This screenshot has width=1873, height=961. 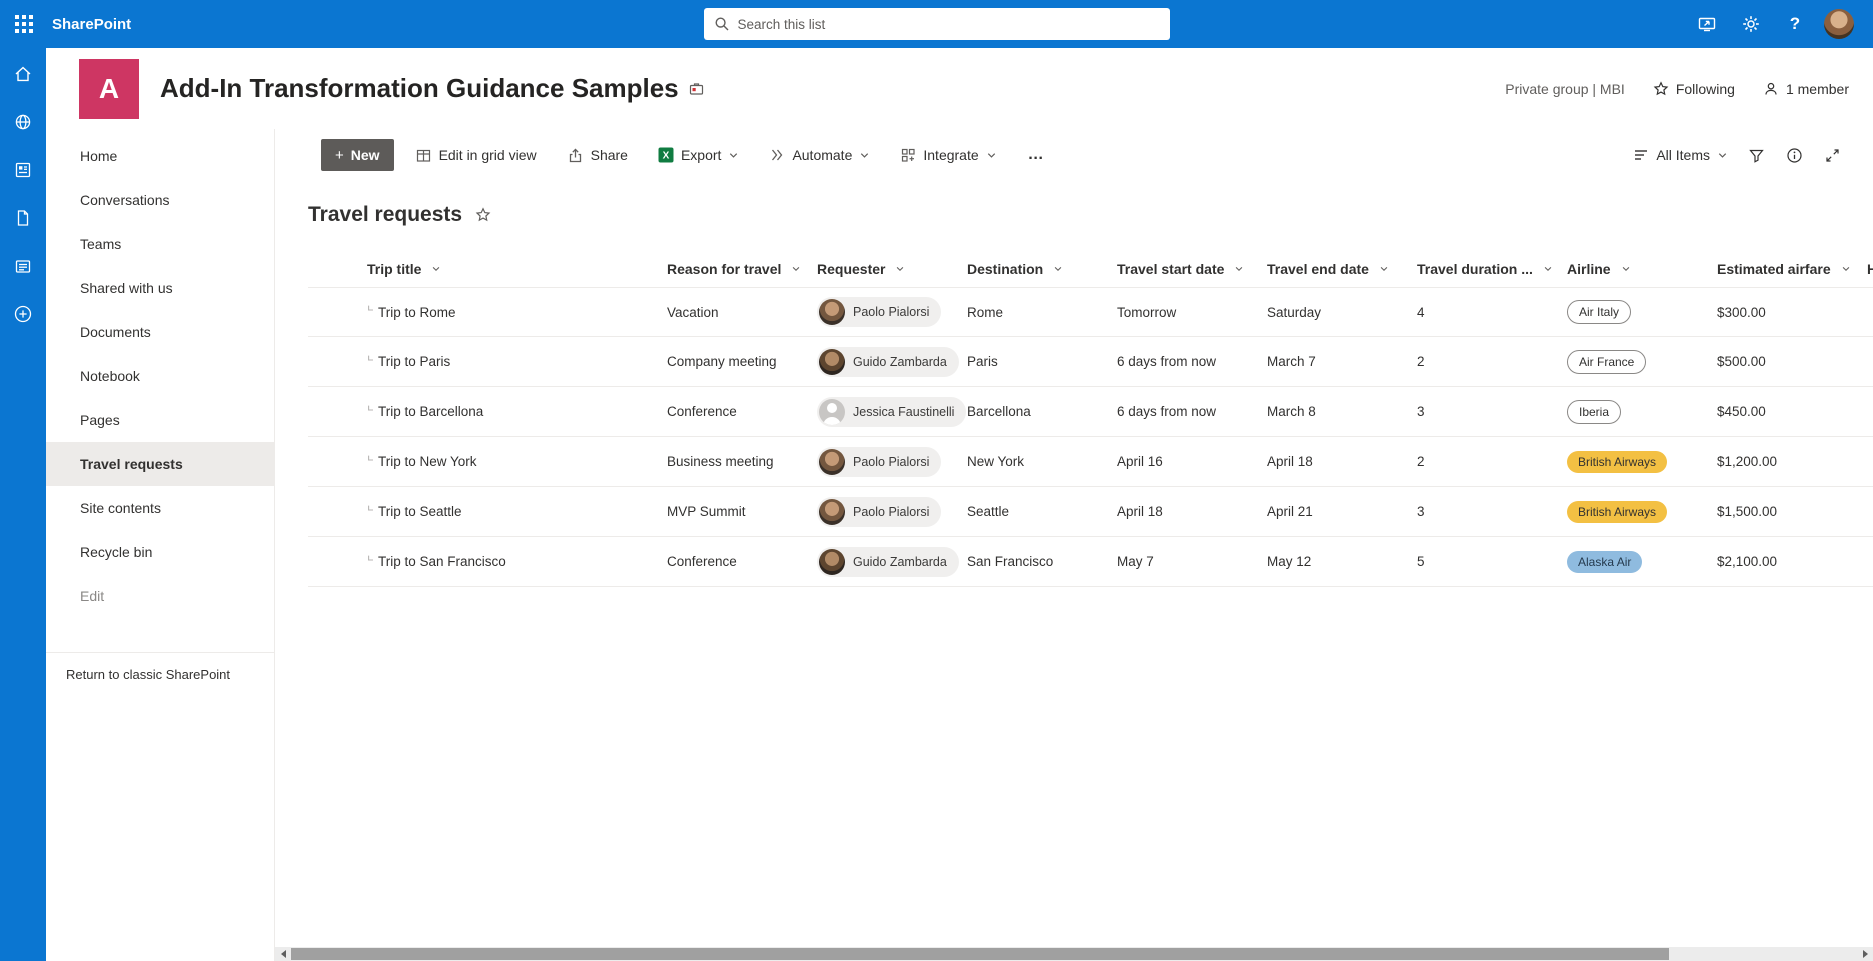 I want to click on account-button, so click(x=1839, y=24).